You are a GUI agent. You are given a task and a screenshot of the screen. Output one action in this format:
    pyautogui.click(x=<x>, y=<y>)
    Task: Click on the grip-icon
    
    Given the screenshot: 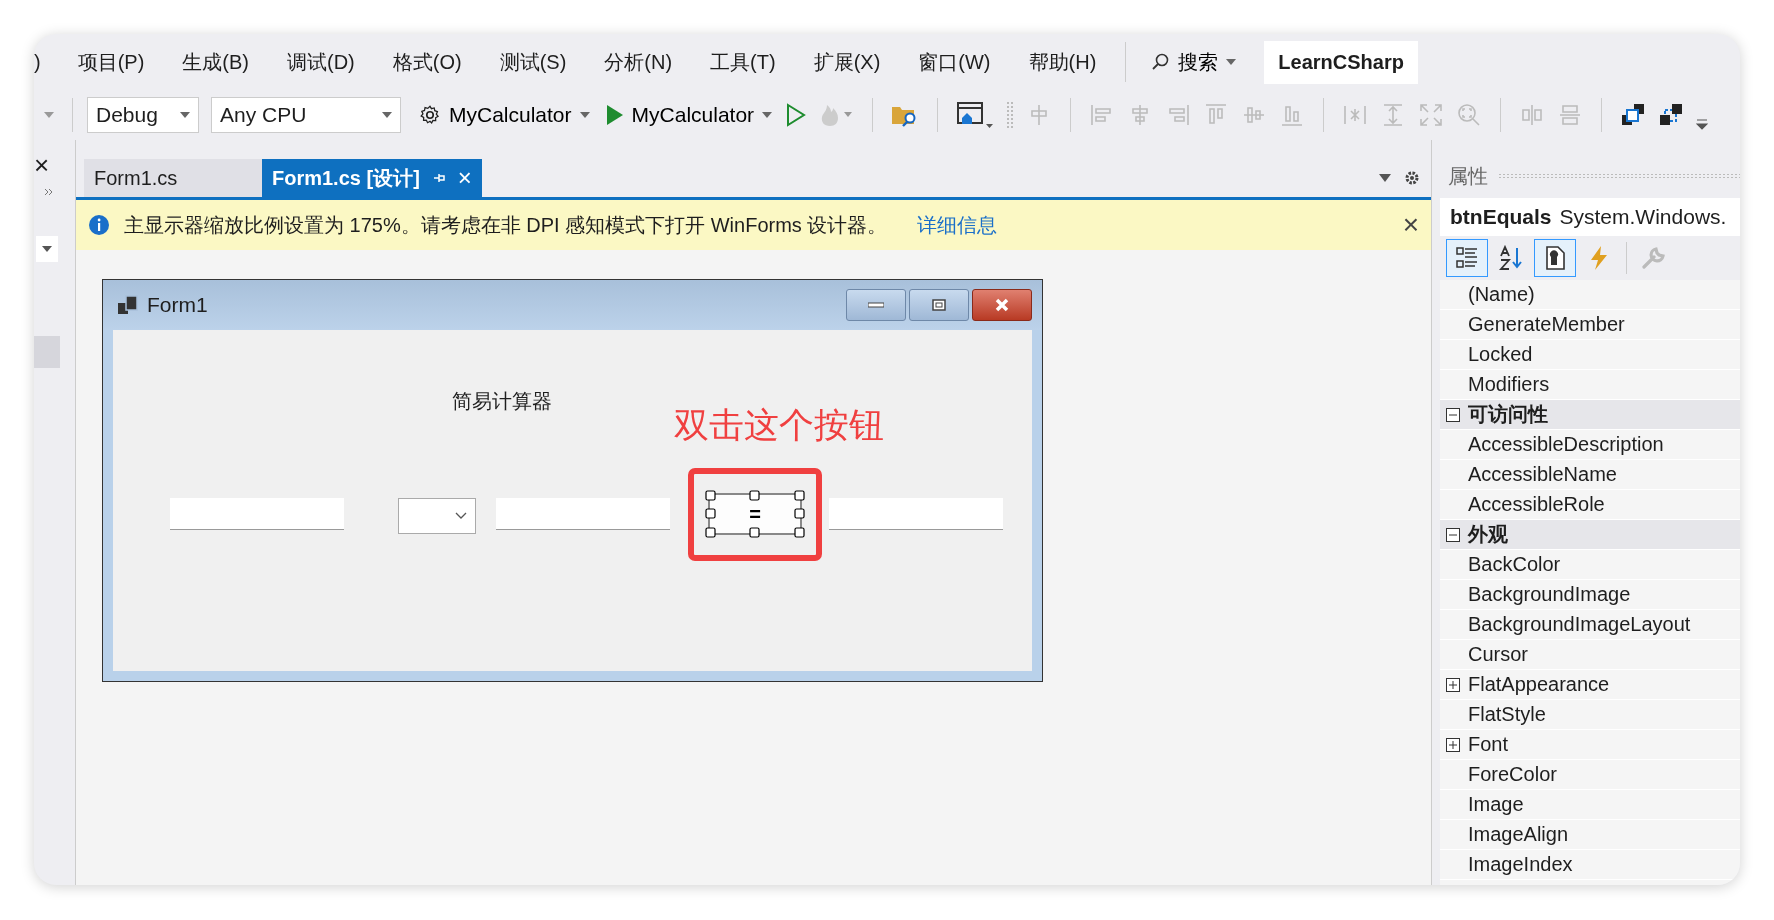 What is the action you would take?
    pyautogui.click(x=1010, y=115)
    